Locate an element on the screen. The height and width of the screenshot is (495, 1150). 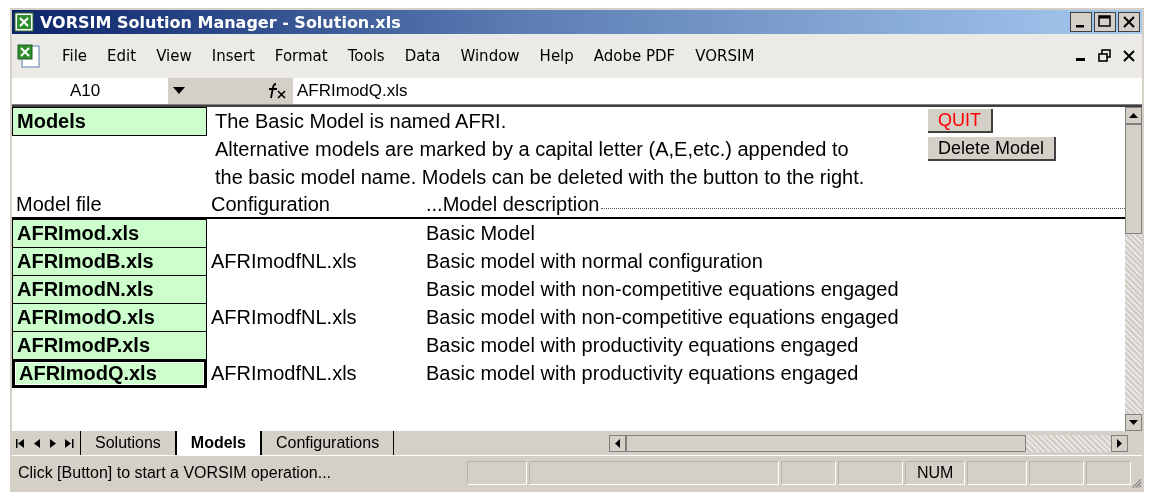
table-cell-text: Basic model with normal configuration is located at coordinates (594, 261).